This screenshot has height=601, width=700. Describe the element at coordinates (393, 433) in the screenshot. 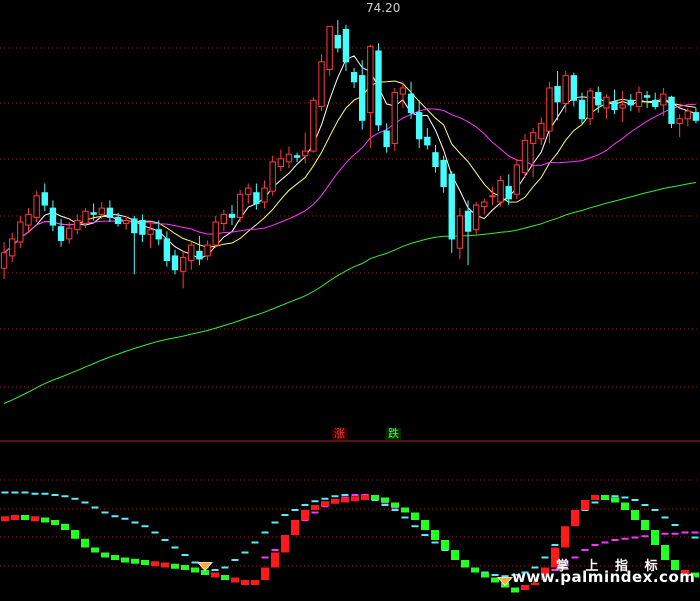

I see `indicator-fall-label: 跌` at that location.